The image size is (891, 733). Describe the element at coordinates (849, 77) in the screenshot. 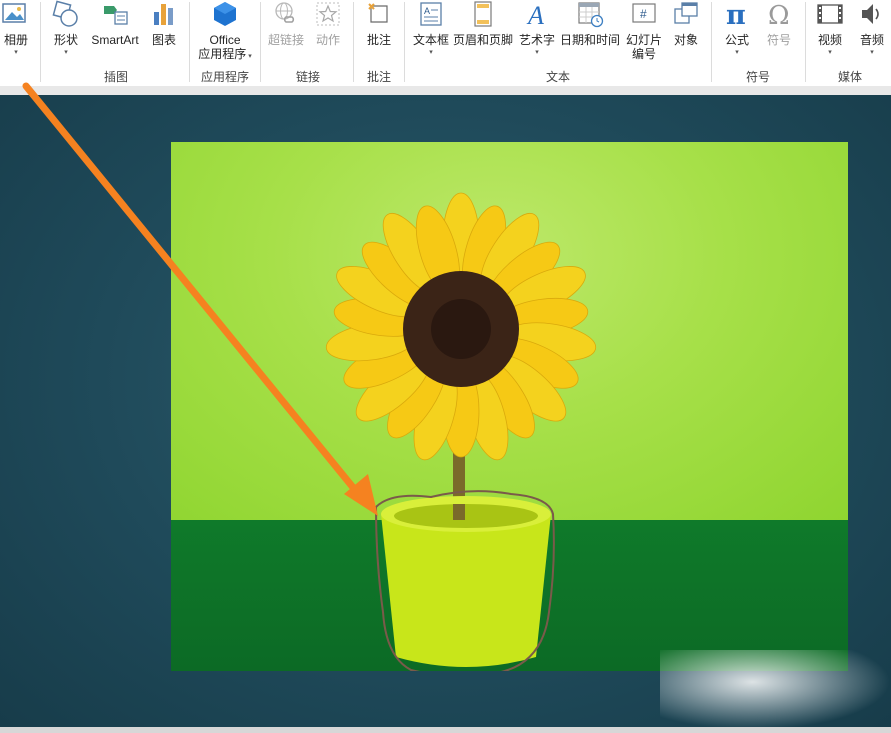

I see `group-label-media: 媒体` at that location.